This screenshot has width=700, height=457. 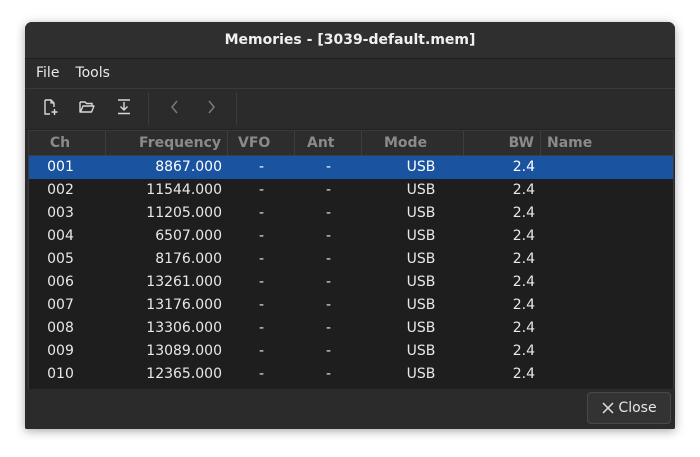 I want to click on table-row: 005 8176.000 - - USB 2.4, so click(x=351, y=259).